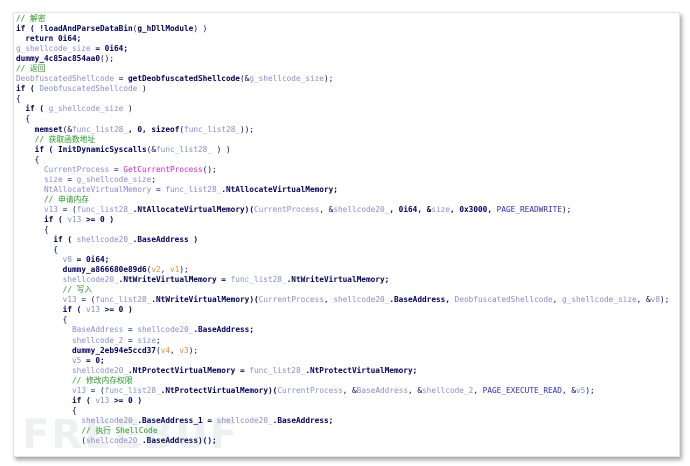  Describe the element at coordinates (342, 49) in the screenshot. I see `code-line: g_shellcode_size = 0i64;` at that location.